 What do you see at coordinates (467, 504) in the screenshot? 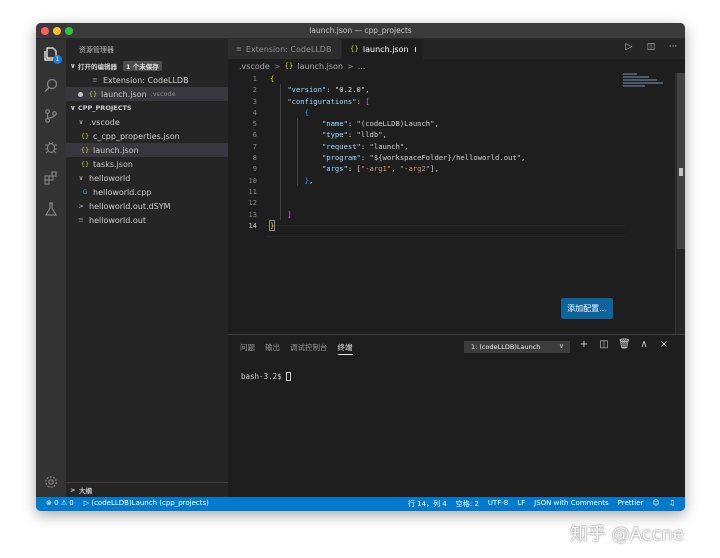
I see `indentation-status: 空格: 2` at bounding box center [467, 504].